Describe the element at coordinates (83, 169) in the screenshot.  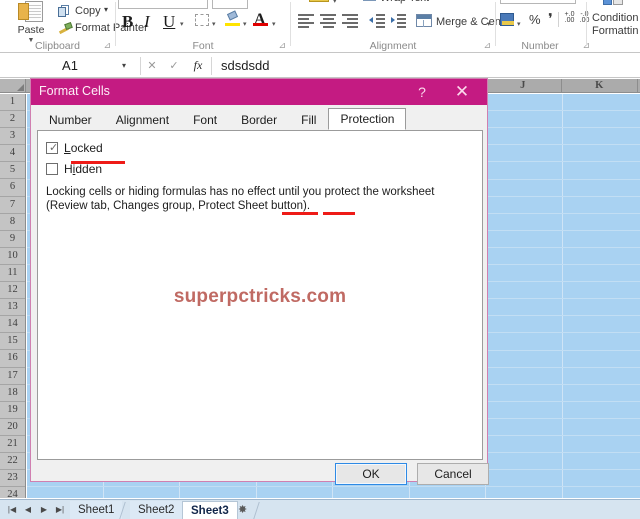
I see `hidden-label: Hidden` at that location.